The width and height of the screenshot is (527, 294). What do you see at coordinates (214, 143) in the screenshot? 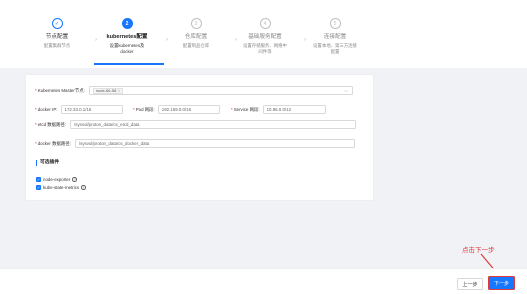
I see `docker-path-input: /sysvol/proton_data/cs_docker_data` at bounding box center [214, 143].